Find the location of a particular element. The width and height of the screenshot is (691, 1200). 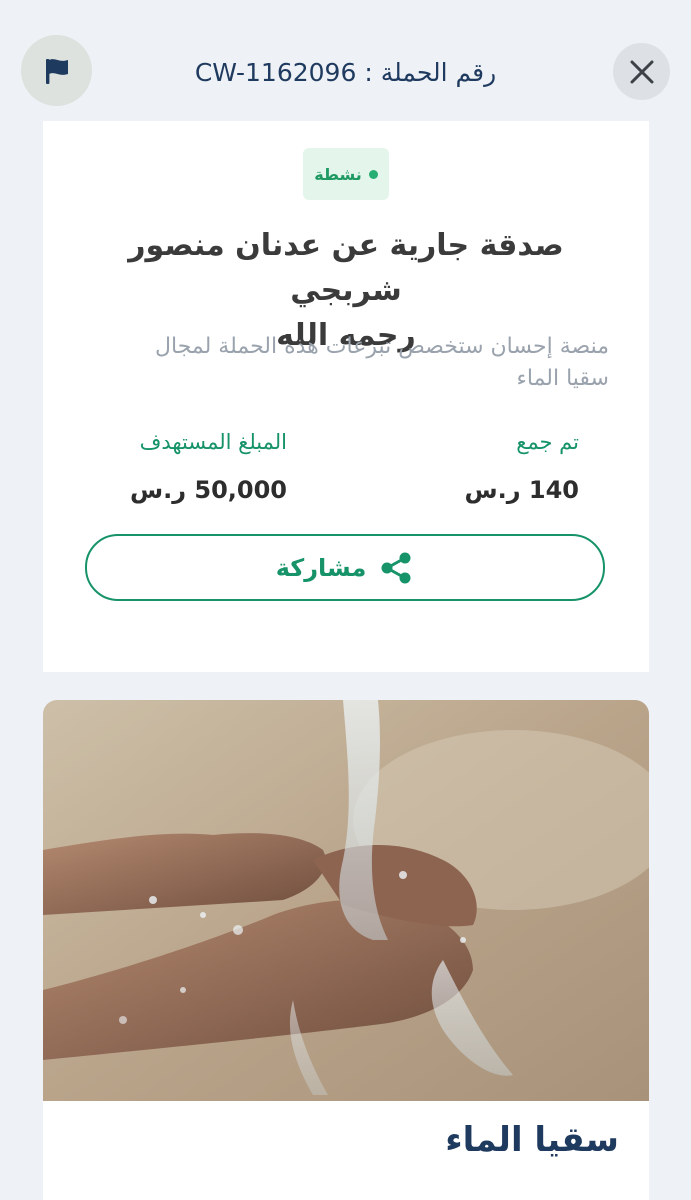

raised-value: 140 ر.س is located at coordinates (521, 490).